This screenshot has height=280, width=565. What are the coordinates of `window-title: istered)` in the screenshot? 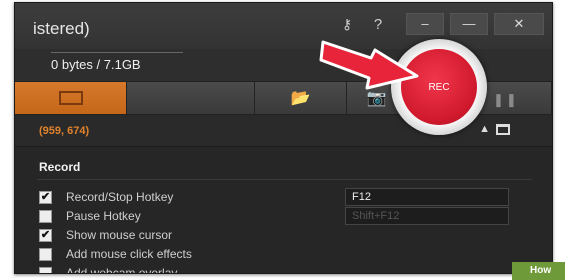 It's located at (61, 28).